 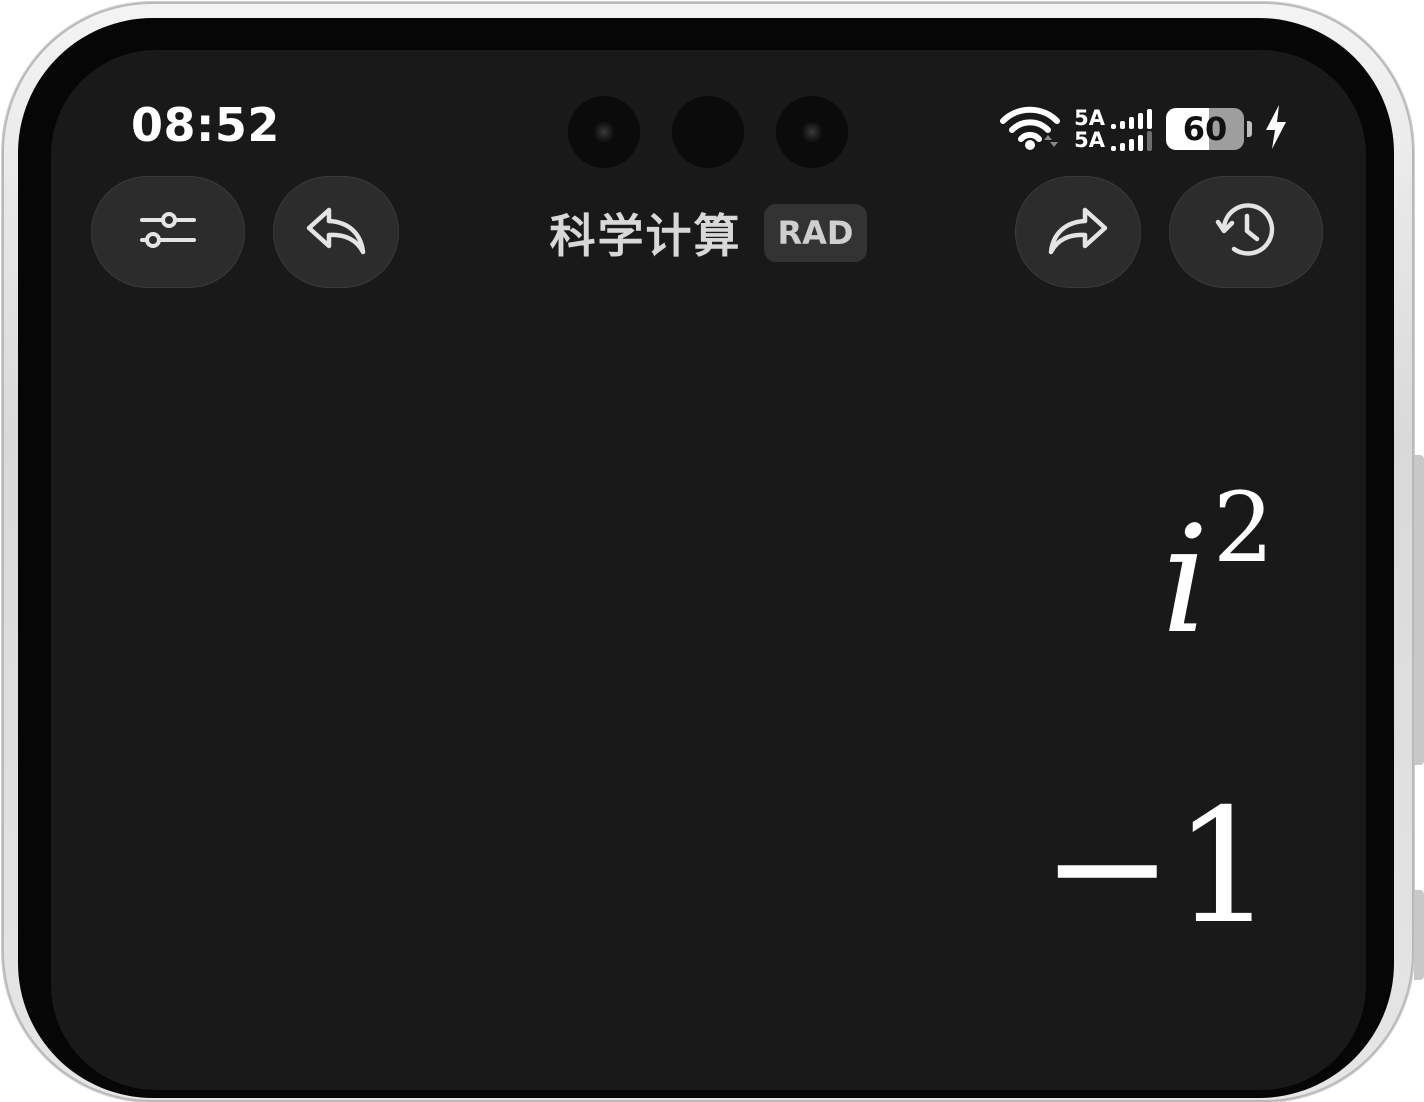 I want to click on expression-exponent: 2, so click(x=1243, y=528).